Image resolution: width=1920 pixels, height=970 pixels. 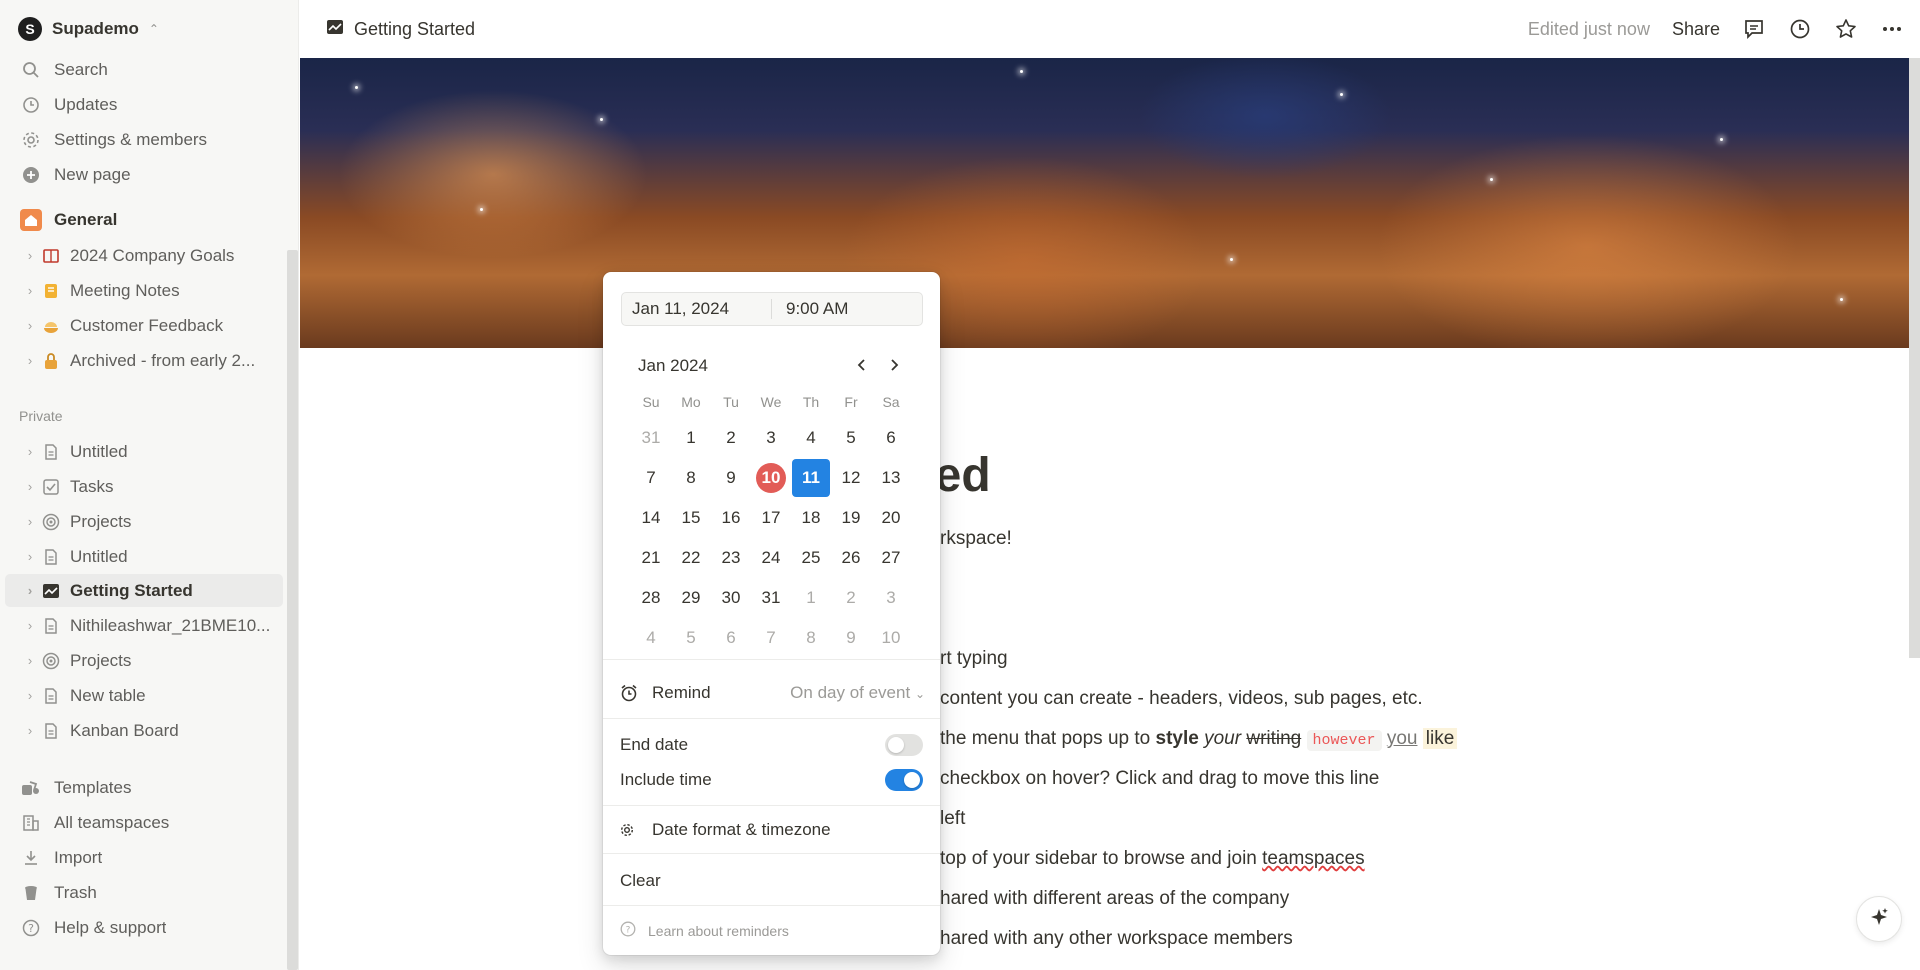 What do you see at coordinates (144, 69) in the screenshot?
I see `sidebar-item-search: Search` at bounding box center [144, 69].